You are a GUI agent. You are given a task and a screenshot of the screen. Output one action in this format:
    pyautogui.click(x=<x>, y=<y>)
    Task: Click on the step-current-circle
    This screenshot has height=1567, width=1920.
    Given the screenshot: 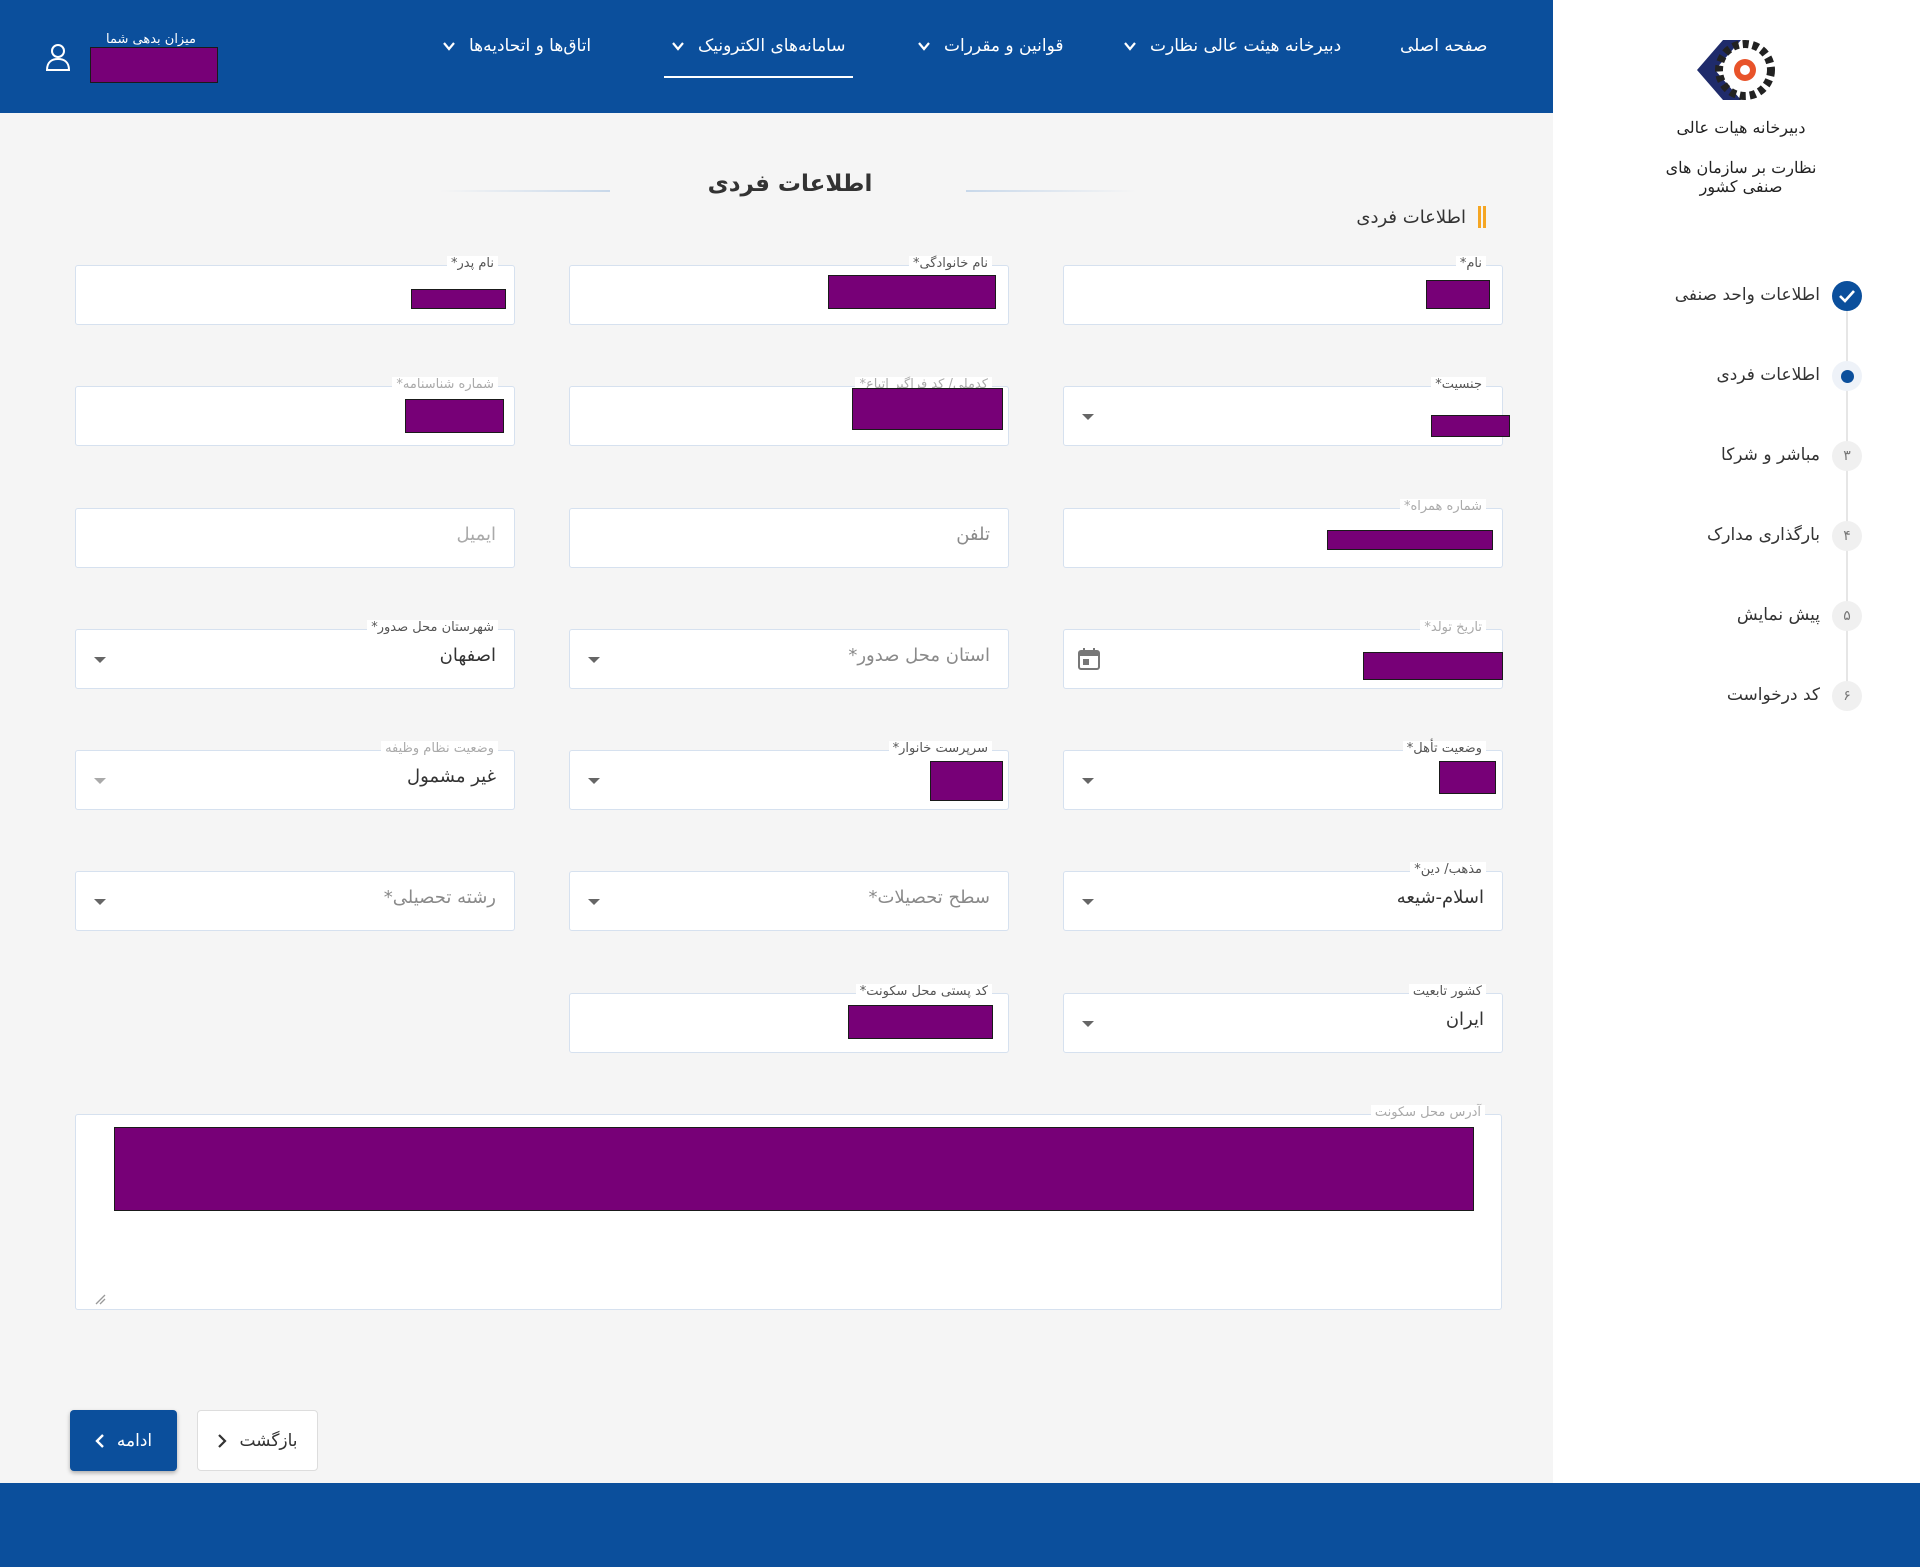 What is the action you would take?
    pyautogui.click(x=1847, y=376)
    